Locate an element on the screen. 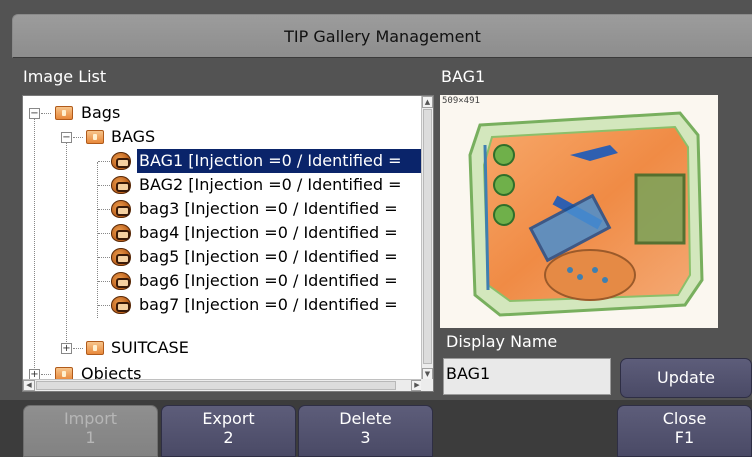  tree-item-bag4: bag4 [Injection =0 / Identified = is located at coordinates (268, 233).